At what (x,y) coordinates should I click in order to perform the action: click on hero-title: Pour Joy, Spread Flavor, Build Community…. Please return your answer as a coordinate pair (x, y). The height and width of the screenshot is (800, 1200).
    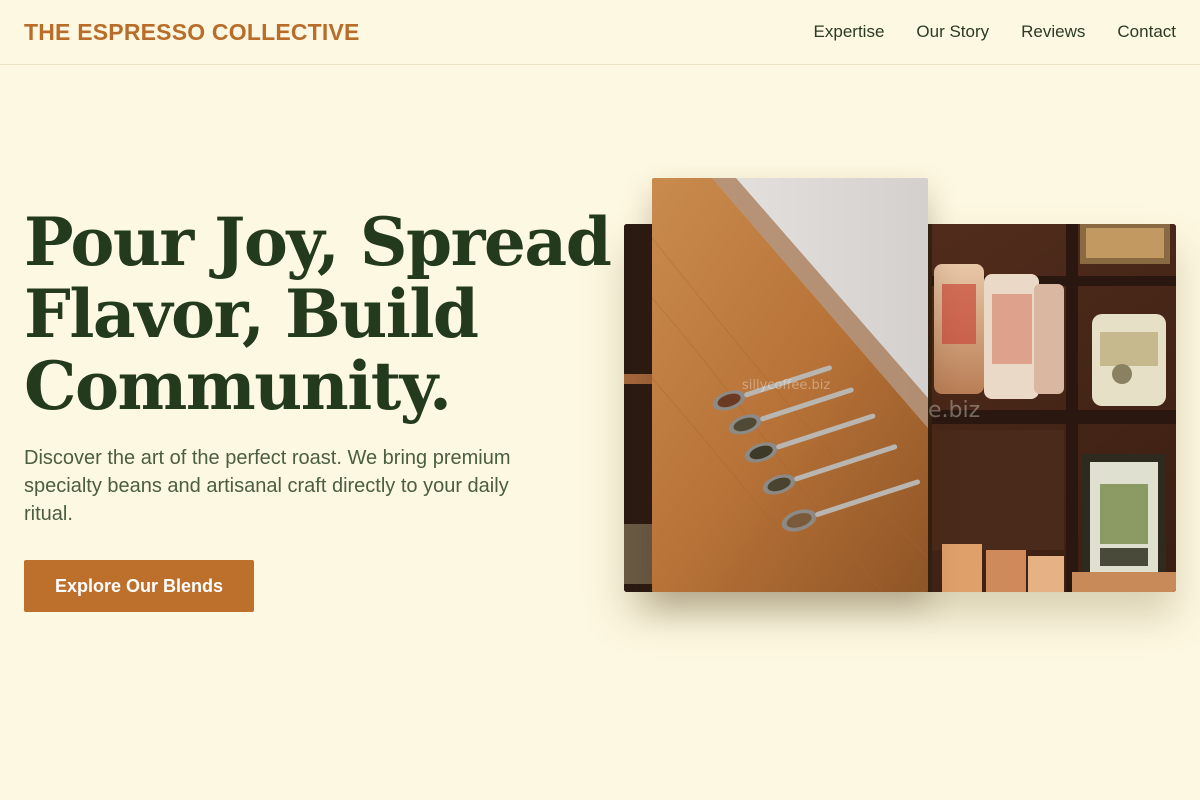
    Looking at the image, I should click on (318, 314).